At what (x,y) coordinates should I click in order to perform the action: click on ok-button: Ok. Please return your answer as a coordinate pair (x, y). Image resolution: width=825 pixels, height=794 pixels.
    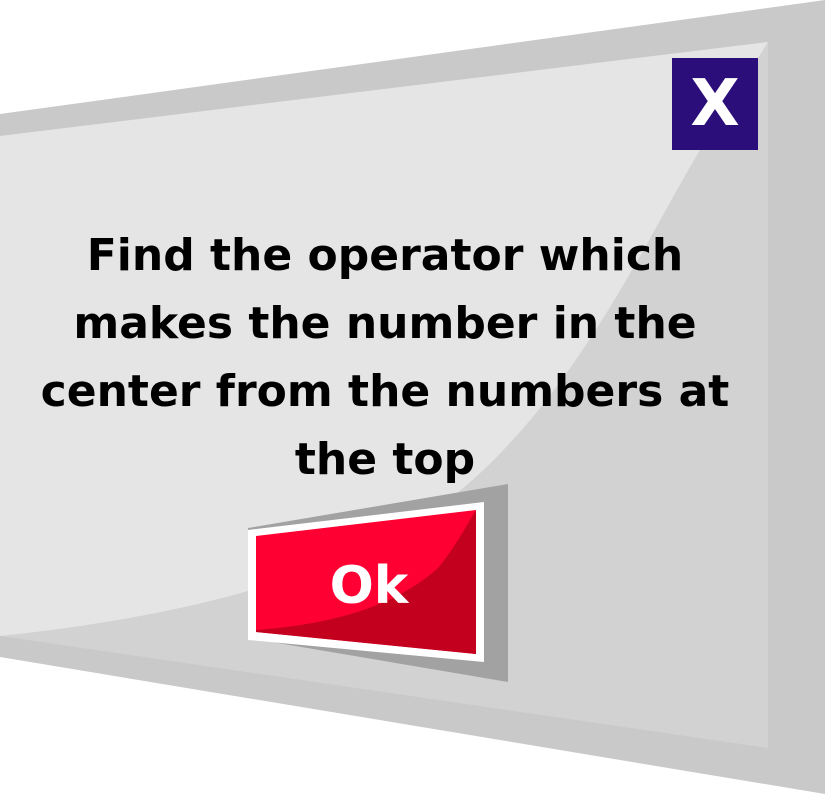
    Looking at the image, I should click on (379, 584).